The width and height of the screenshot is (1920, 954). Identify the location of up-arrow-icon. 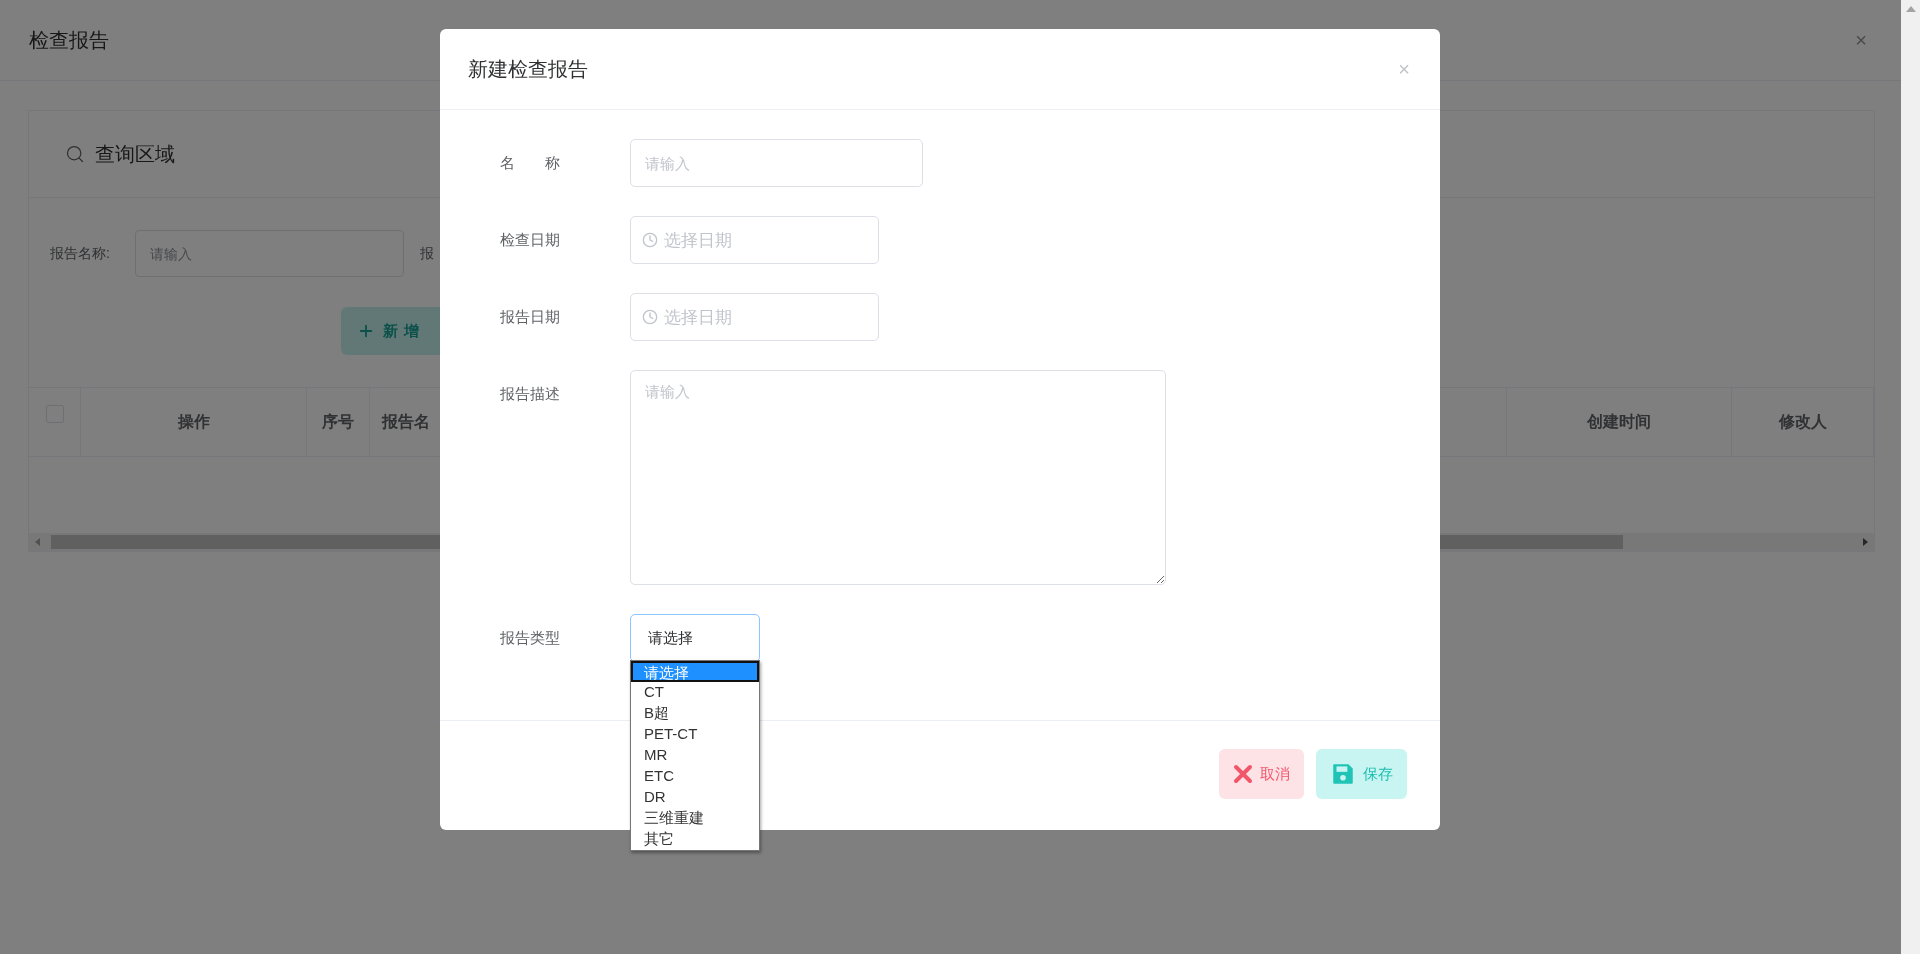
(1910, 9).